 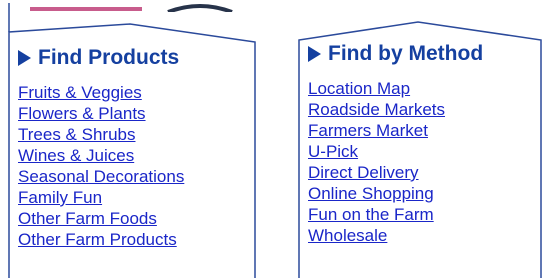 I want to click on link-fruits-veggies: Fruits & Veggies, so click(x=80, y=92).